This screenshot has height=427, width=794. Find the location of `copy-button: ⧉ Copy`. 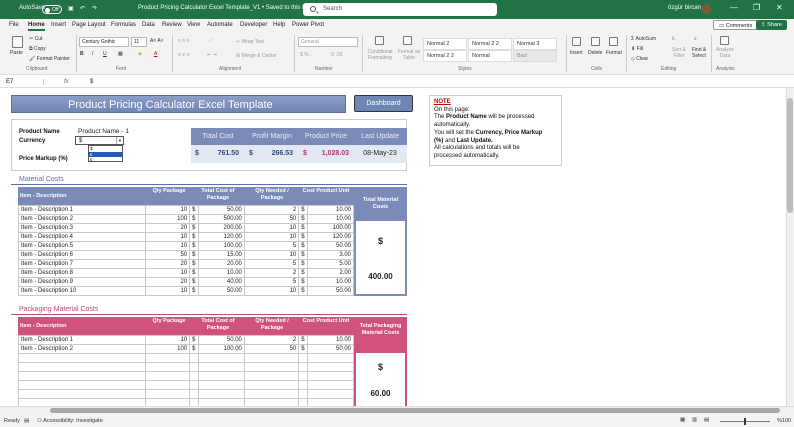

copy-button: ⧉ Copy is located at coordinates (37, 49).